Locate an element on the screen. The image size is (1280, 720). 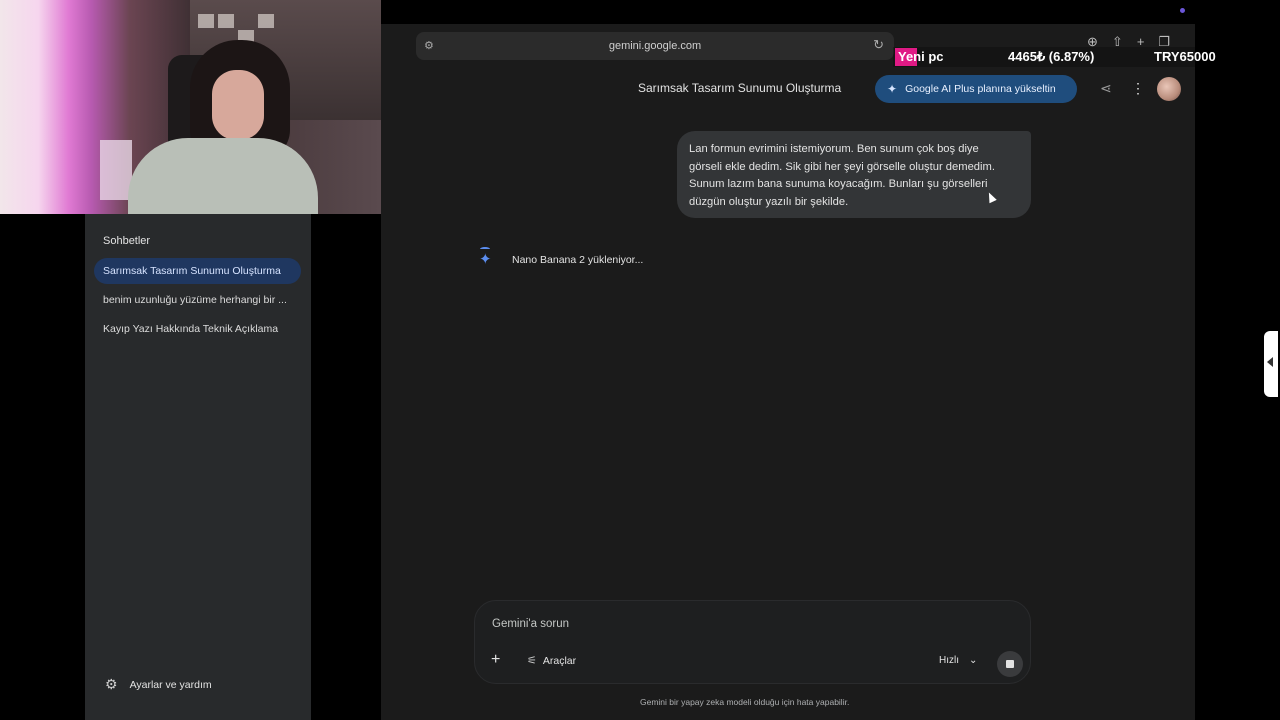
stop-icon is located at coordinates (1010, 664).